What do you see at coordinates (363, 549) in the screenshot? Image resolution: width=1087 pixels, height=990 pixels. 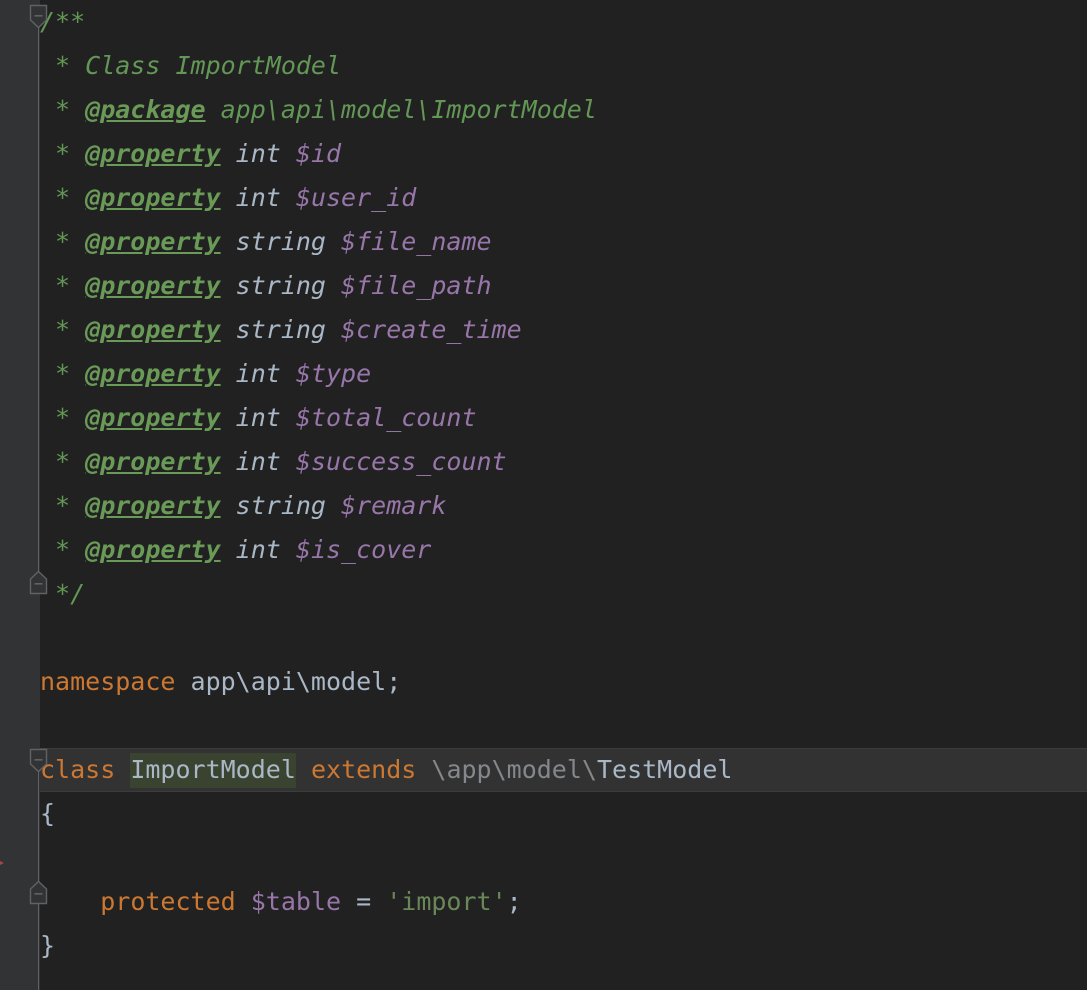 I see `code-token: $is_cover` at bounding box center [363, 549].